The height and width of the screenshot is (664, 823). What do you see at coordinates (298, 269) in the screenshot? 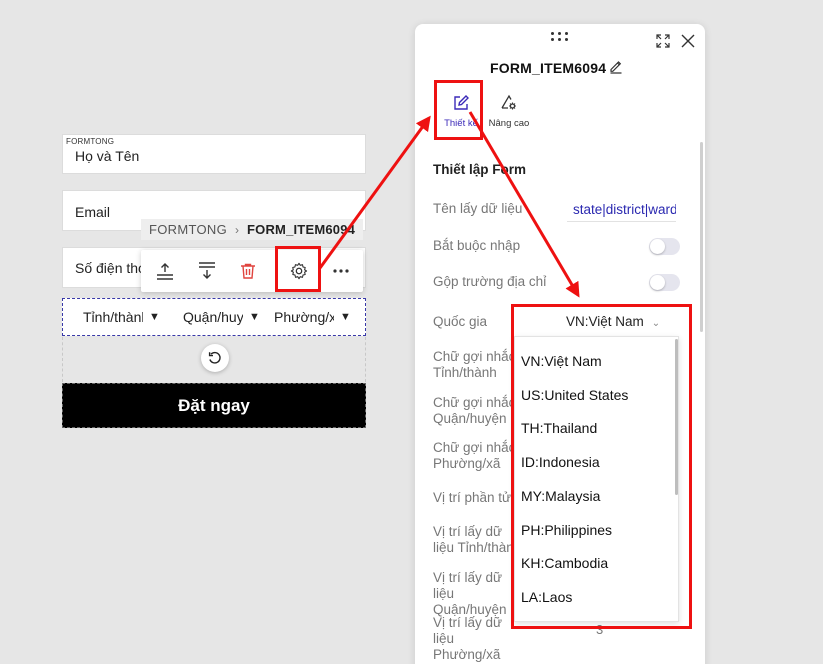
I see `gear-highlight-box` at bounding box center [298, 269].